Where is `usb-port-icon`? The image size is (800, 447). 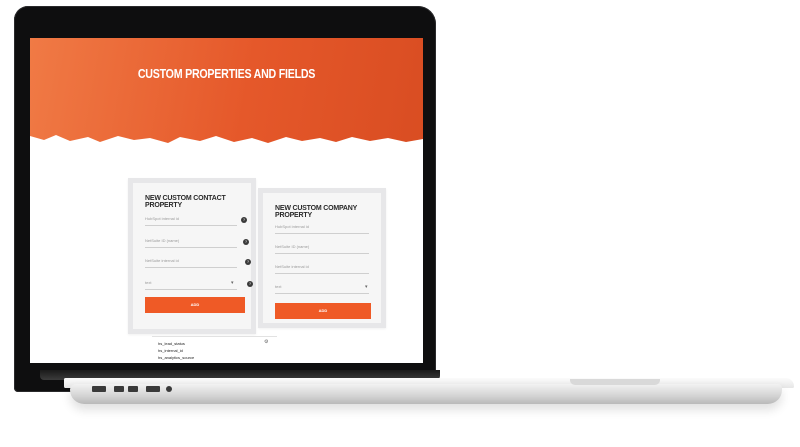
usb-port-icon is located at coordinates (99, 389).